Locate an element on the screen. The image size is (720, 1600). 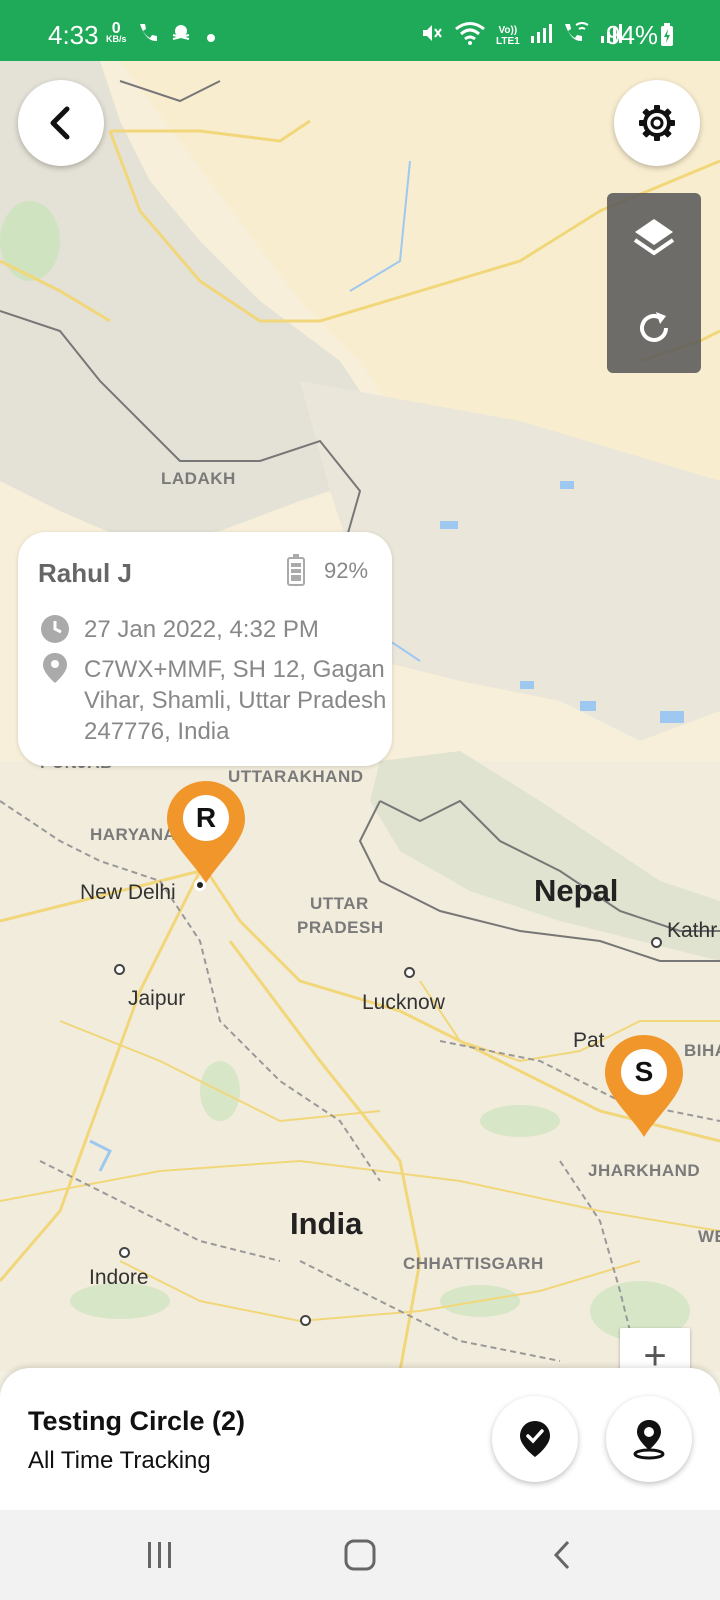
check-badge-icon is located at coordinates (535, 1439).